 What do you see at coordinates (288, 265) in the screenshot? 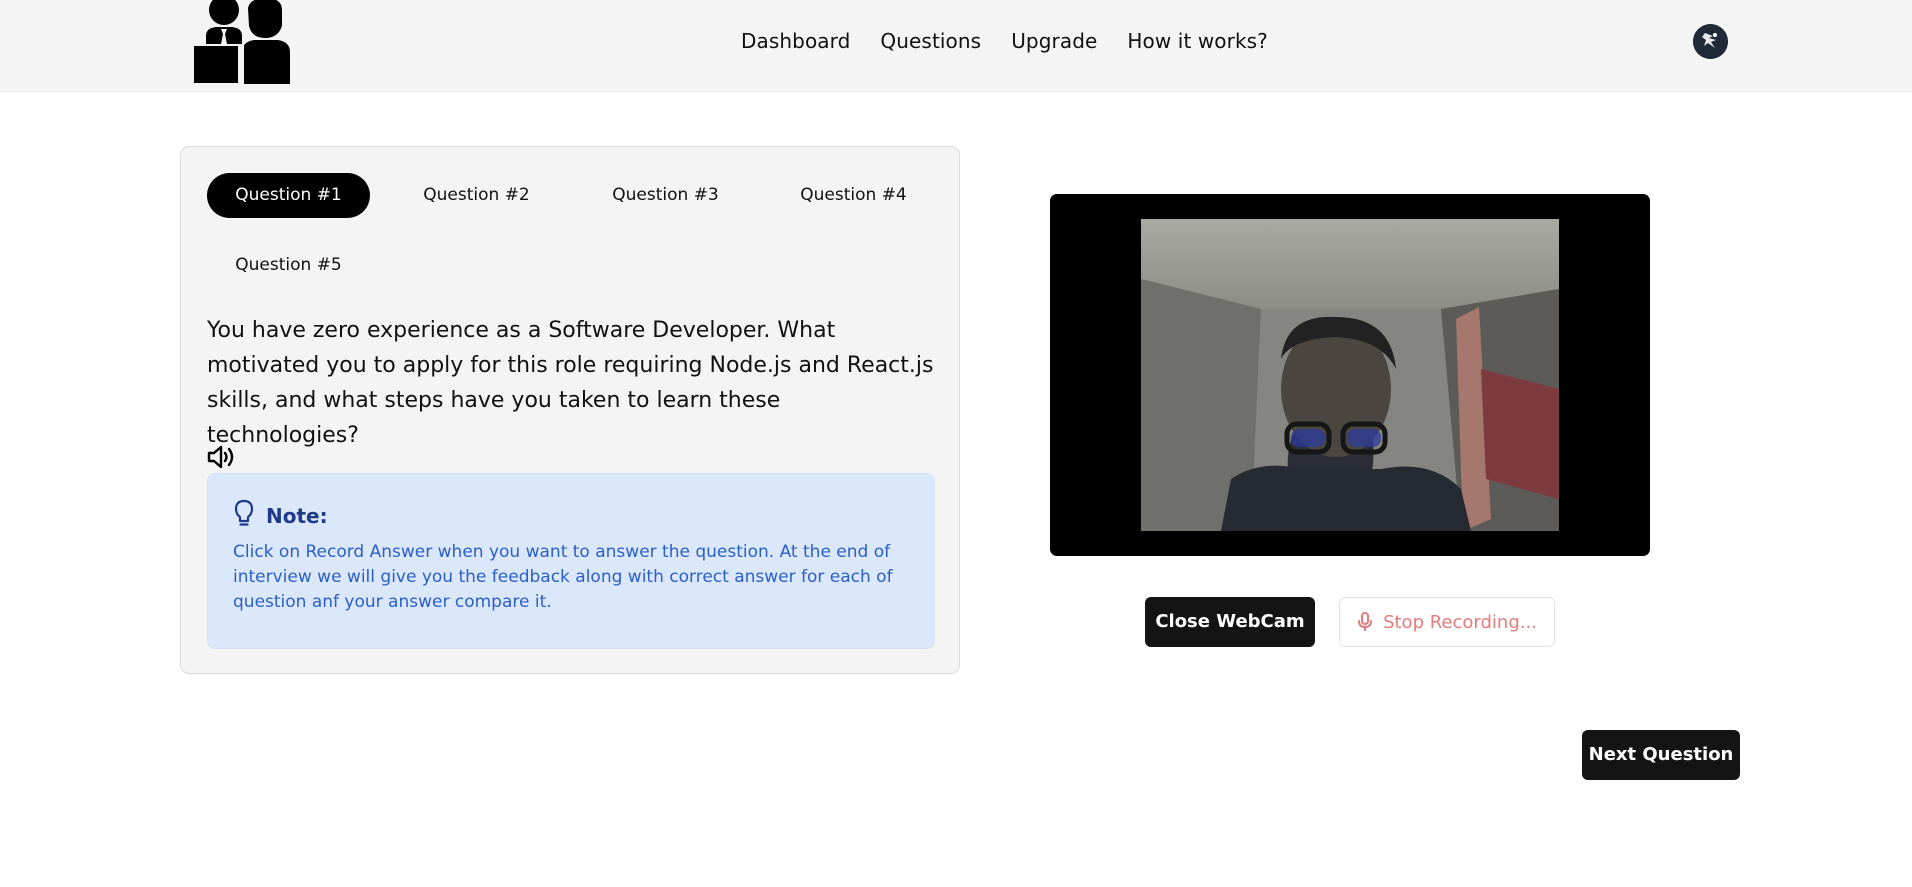
I see `tab-question-5: Question #5` at bounding box center [288, 265].